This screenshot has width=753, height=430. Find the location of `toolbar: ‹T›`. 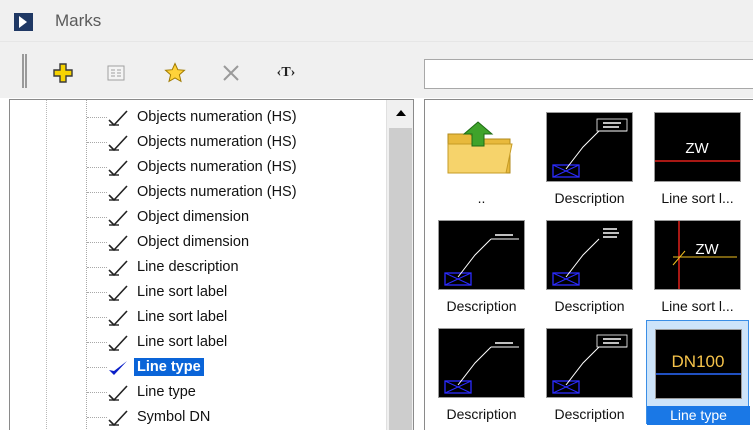

toolbar: ‹T› is located at coordinates (376, 70).